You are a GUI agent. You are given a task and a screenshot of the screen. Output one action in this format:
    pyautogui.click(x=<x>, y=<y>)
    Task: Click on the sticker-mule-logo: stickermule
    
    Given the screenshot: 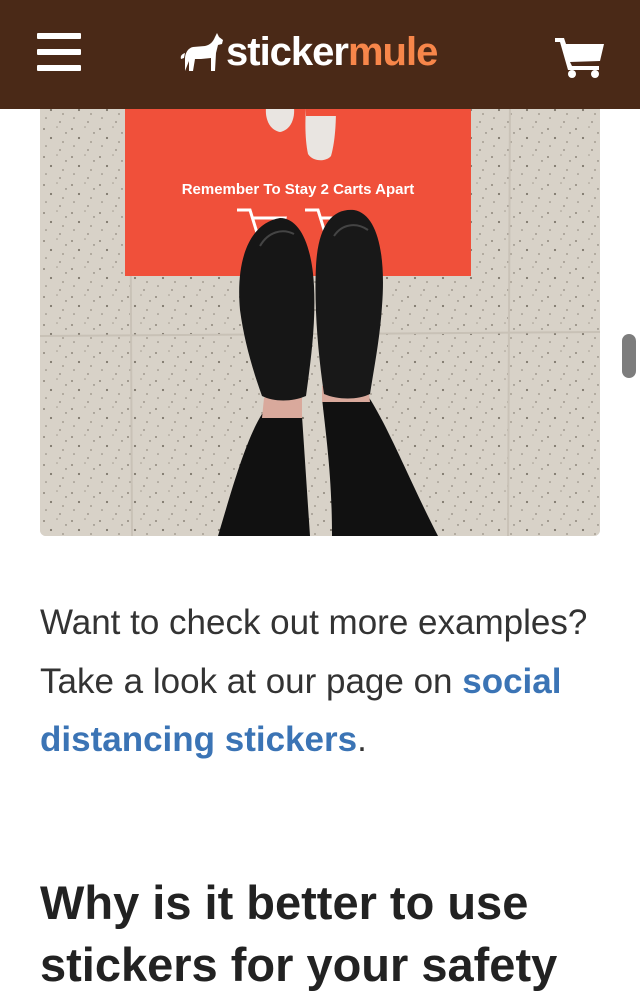 What is the action you would take?
    pyautogui.click(x=308, y=52)
    